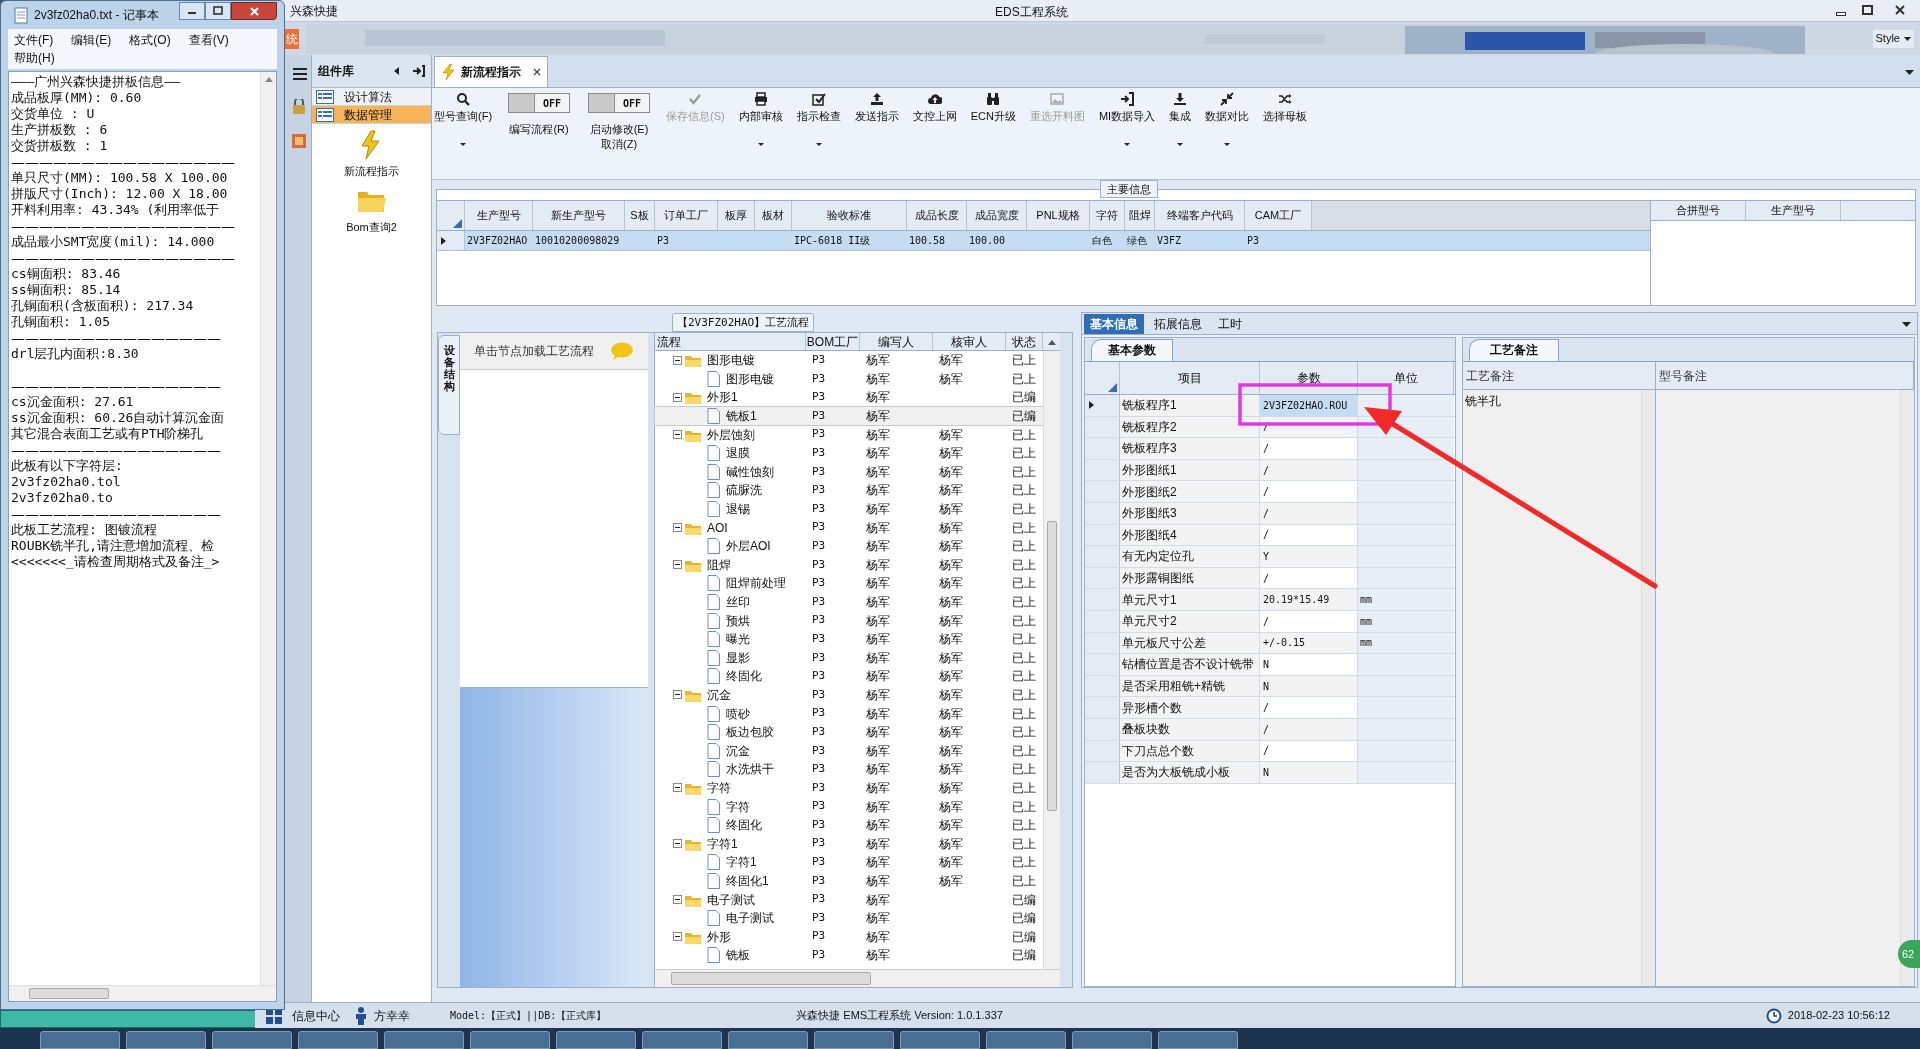  Describe the element at coordinates (849, 881) in the screenshot. I see `tree-row: 终固化1 P3 杨军 杨军 已上` at that location.